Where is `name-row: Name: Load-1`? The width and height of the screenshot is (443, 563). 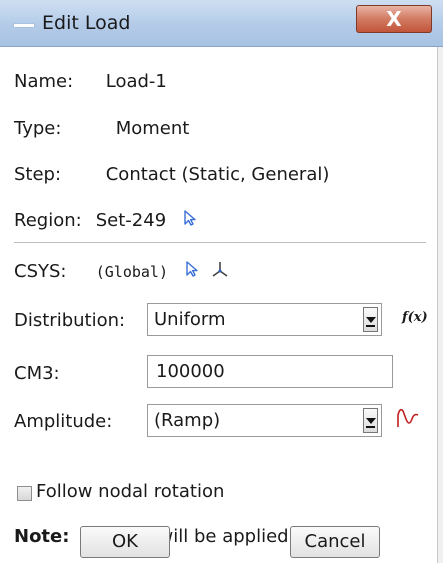
name-row: Name: Load-1 is located at coordinates (90, 81).